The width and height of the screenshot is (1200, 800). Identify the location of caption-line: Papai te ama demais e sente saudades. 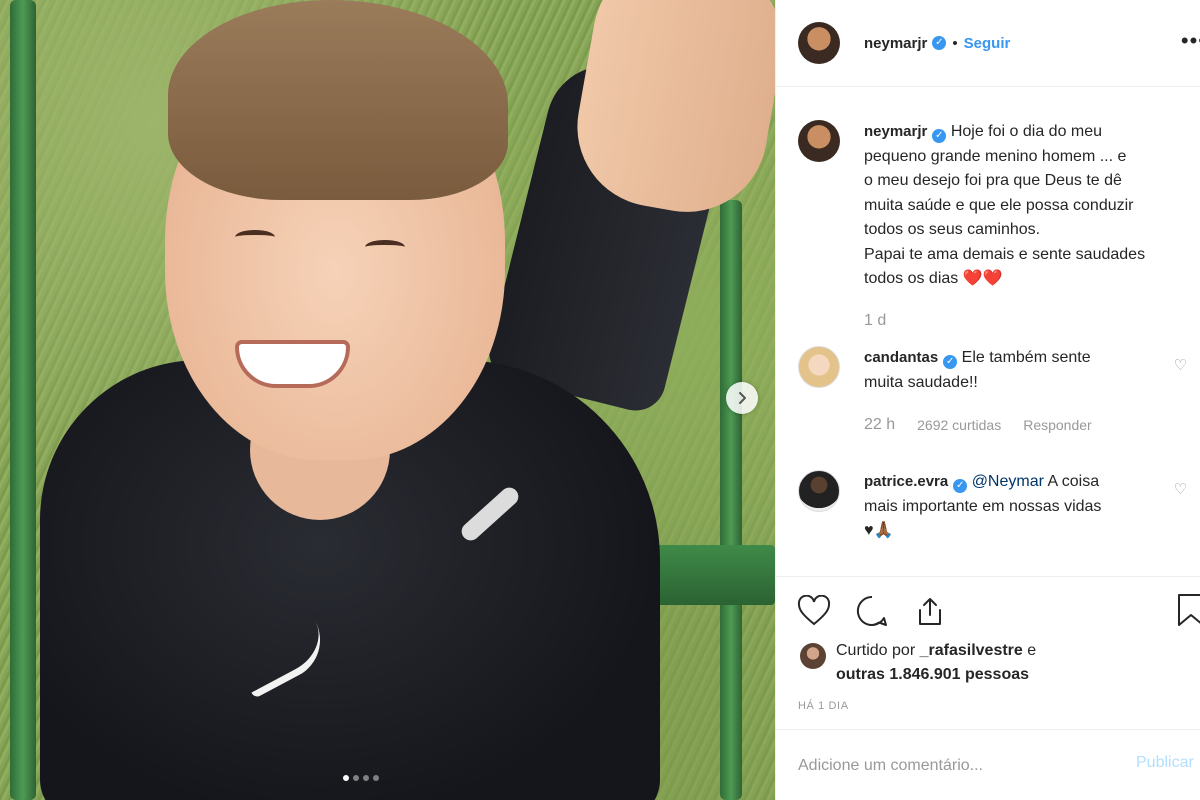
(1005, 254).